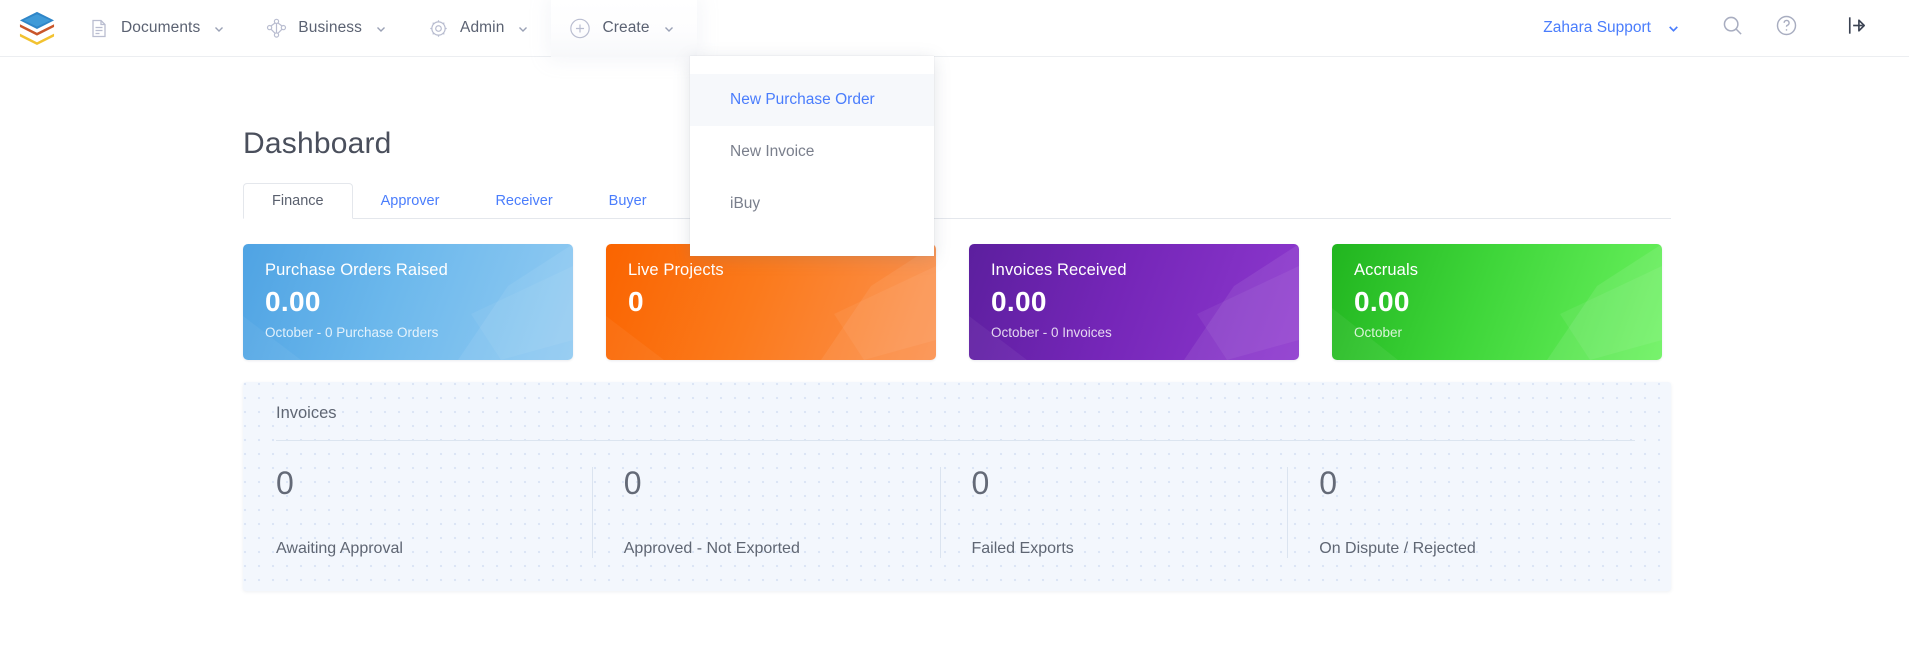 This screenshot has height=667, width=1909. Describe the element at coordinates (745, 203) in the screenshot. I see `menu-item-label: iBuy` at that location.